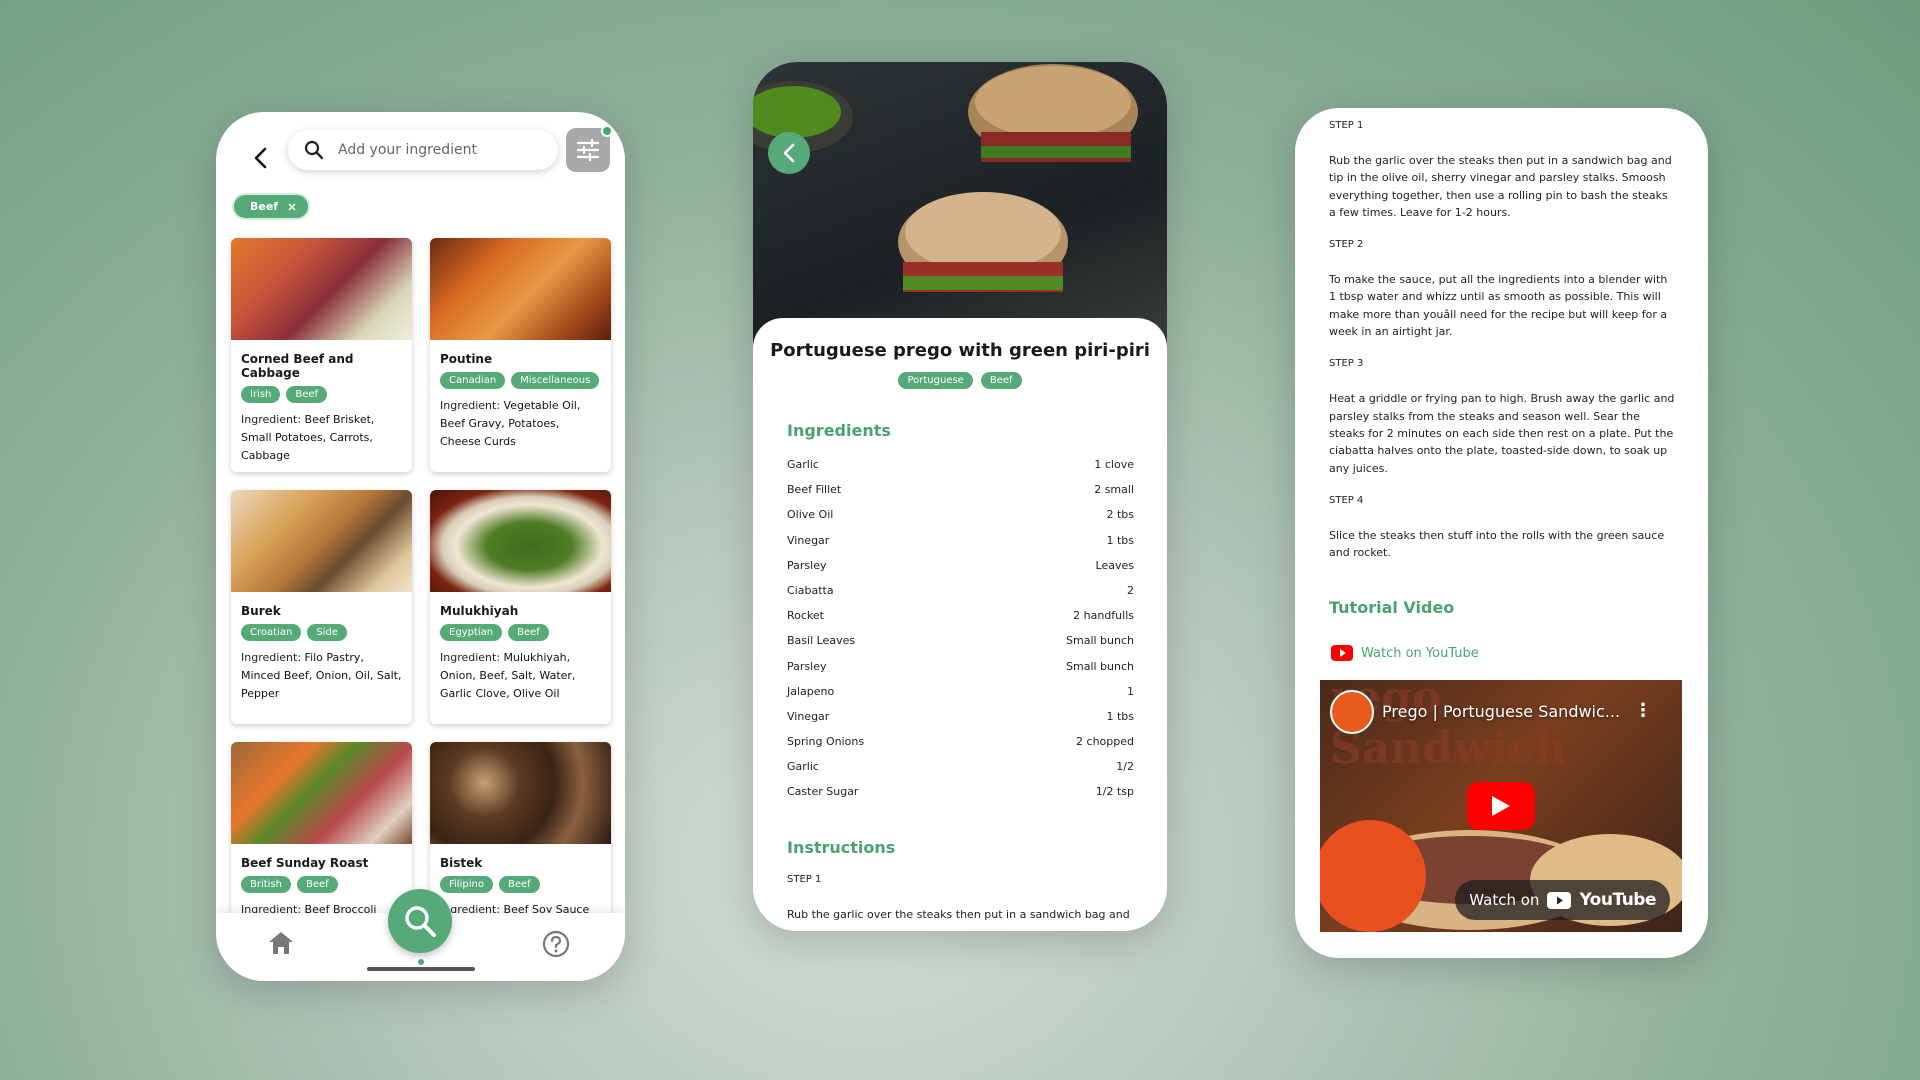  What do you see at coordinates (841, 847) in the screenshot?
I see `instructions-heading: Instructions` at bounding box center [841, 847].